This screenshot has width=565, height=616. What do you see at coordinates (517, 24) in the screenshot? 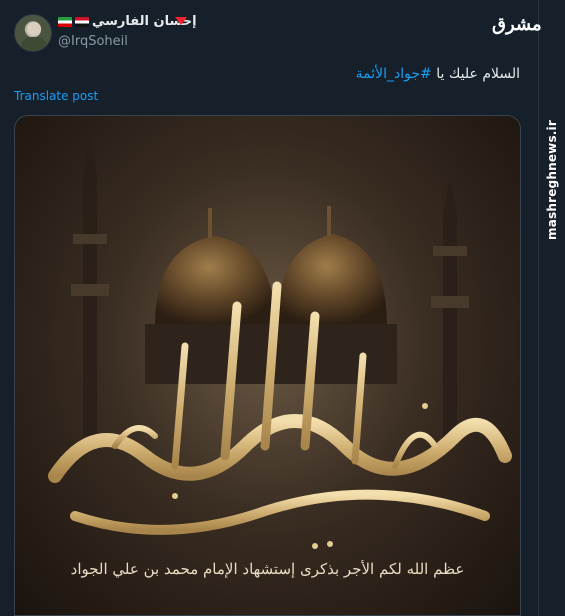
I see `mashregh-logo: مشرق` at bounding box center [517, 24].